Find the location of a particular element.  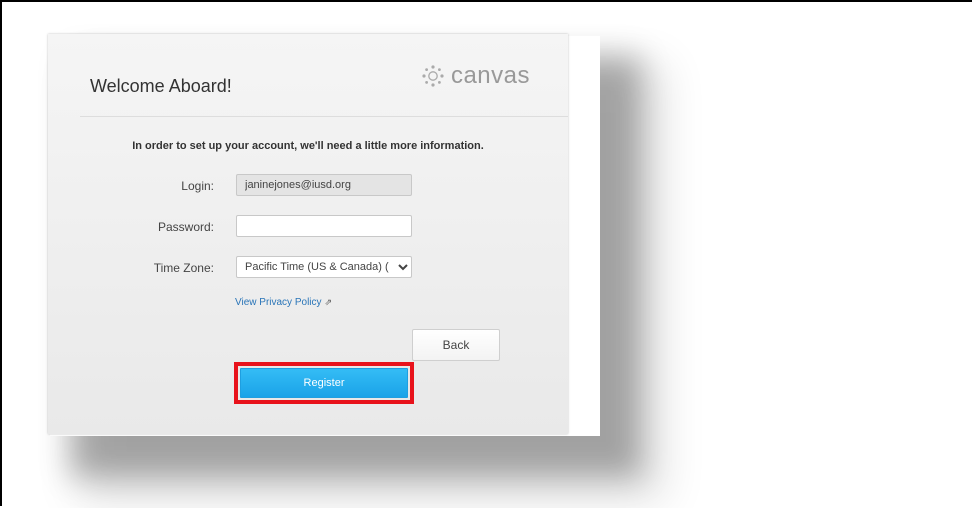

header-divider is located at coordinates (324, 116).